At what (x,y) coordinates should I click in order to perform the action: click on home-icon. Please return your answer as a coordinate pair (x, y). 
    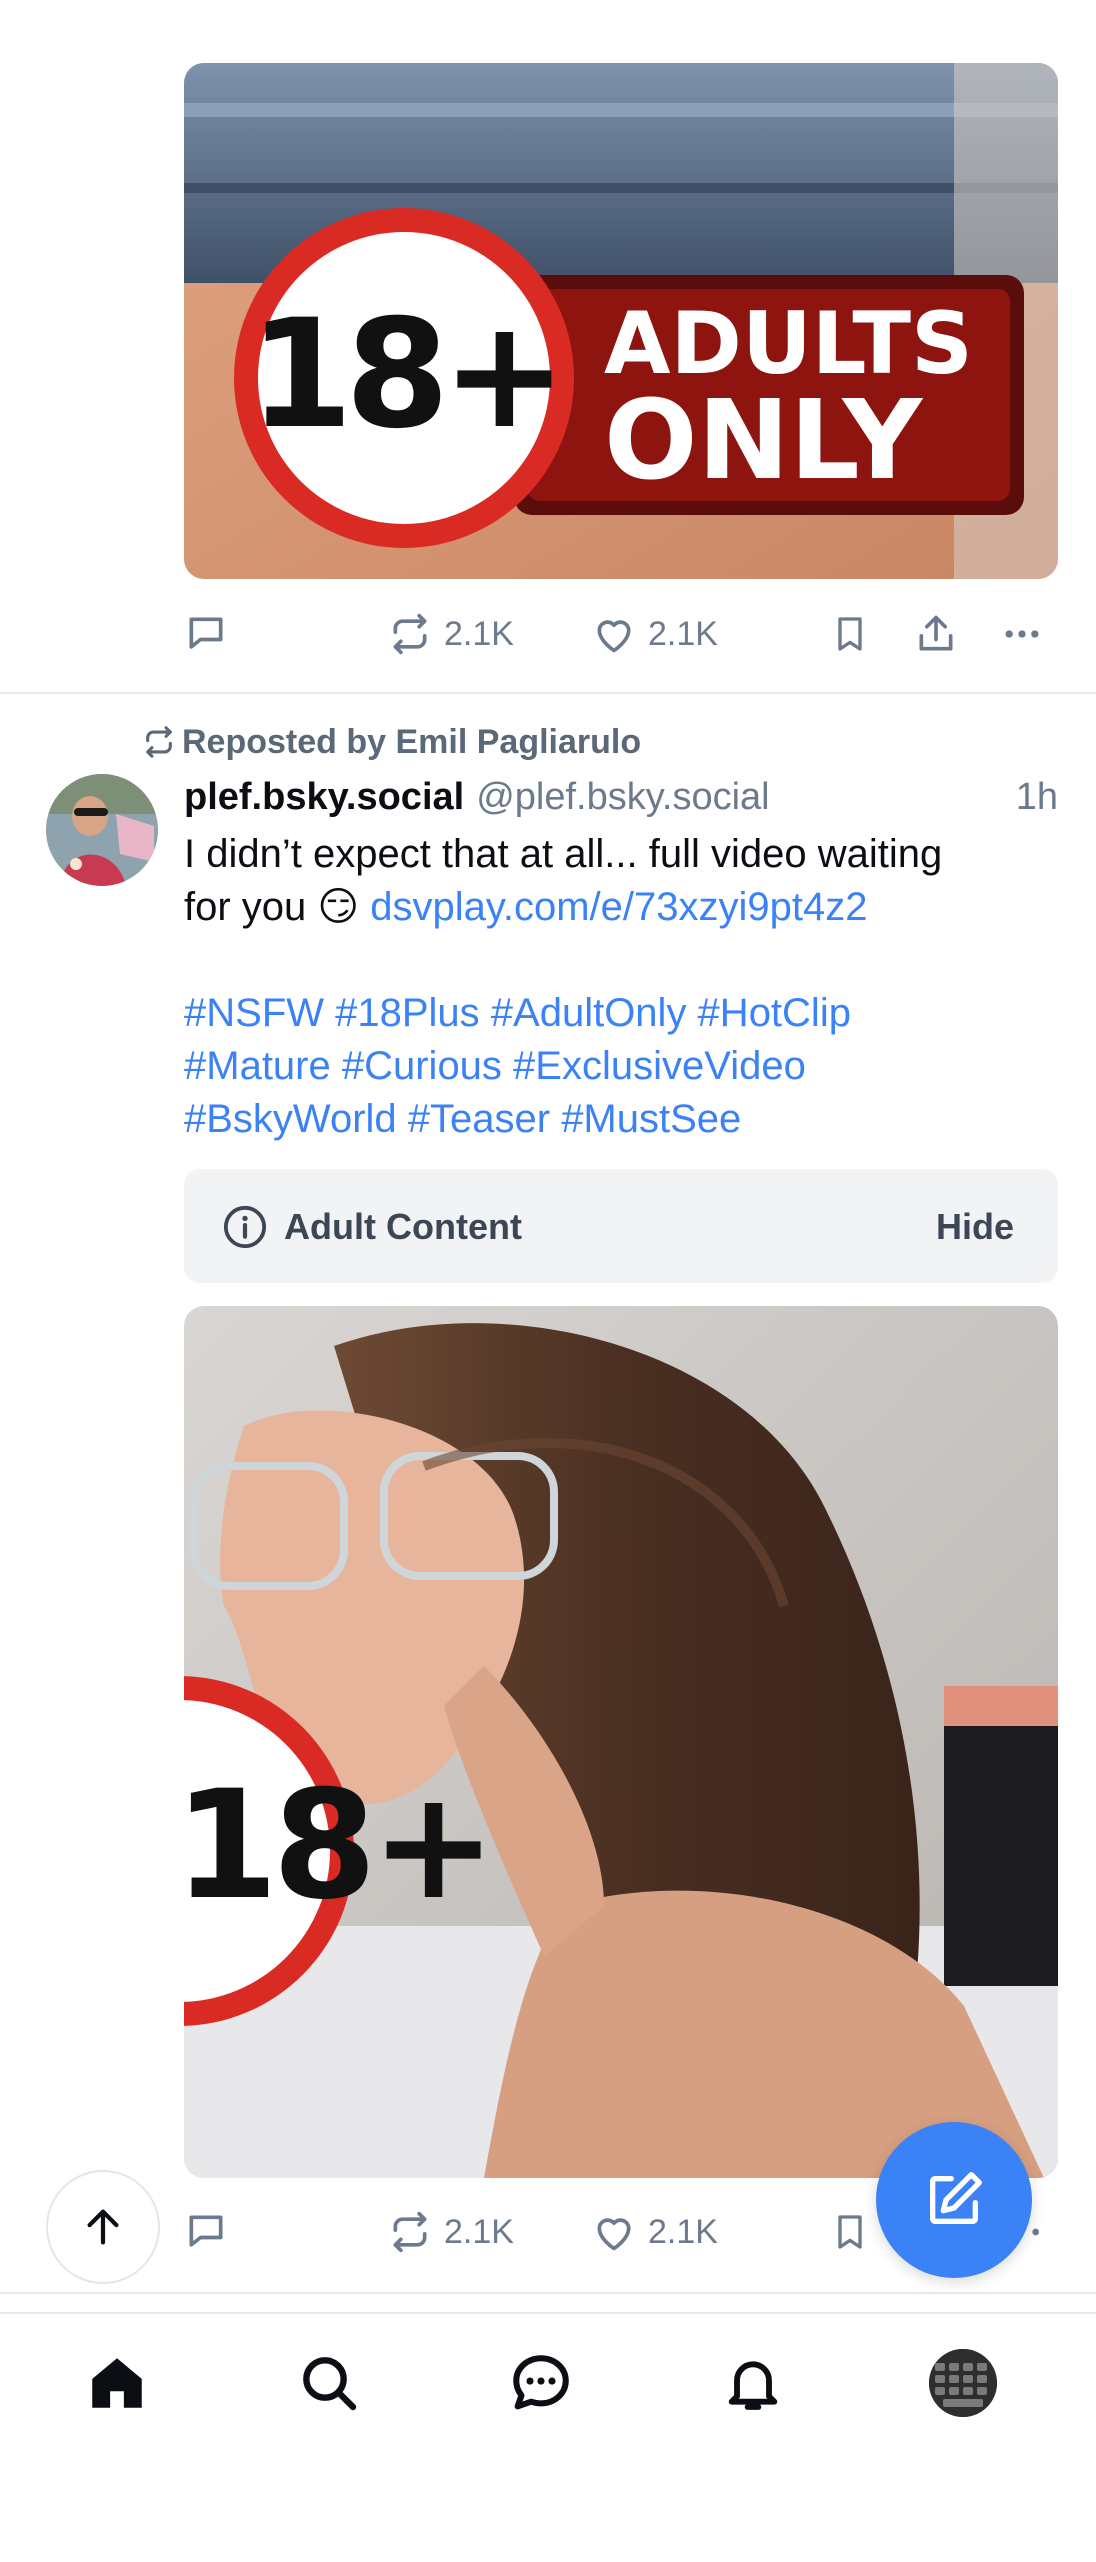
    Looking at the image, I should click on (117, 2383).